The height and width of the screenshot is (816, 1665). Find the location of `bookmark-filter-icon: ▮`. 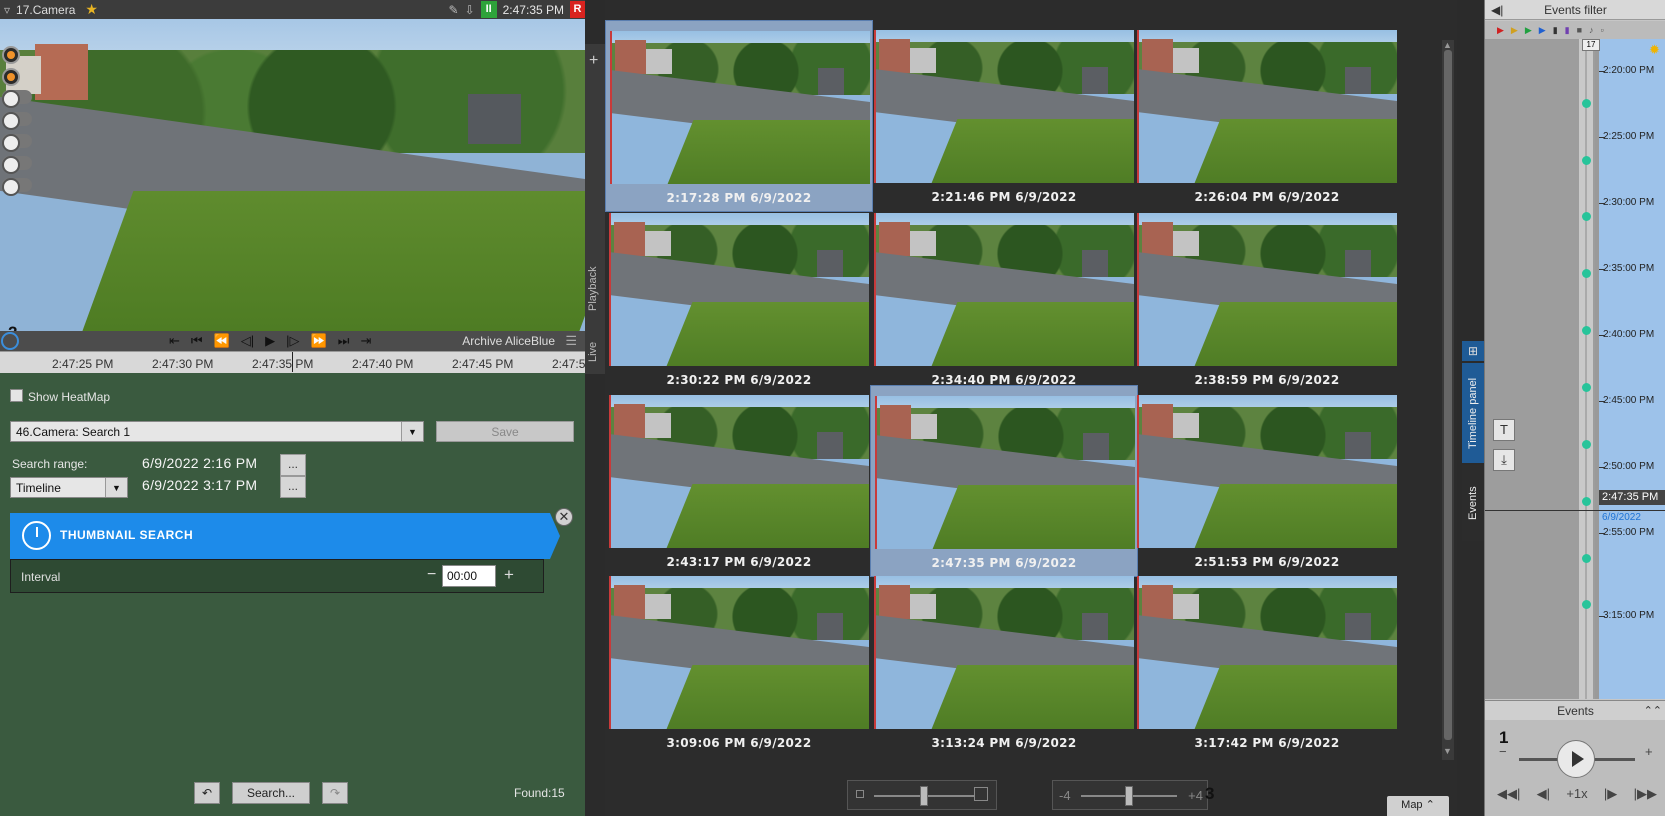

bookmark-filter-icon: ▮ is located at coordinates (1555, 30).